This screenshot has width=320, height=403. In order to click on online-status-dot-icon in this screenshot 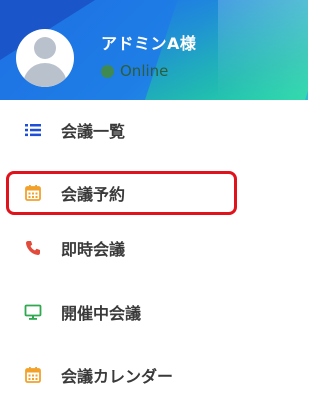, I will do `click(107, 71)`.